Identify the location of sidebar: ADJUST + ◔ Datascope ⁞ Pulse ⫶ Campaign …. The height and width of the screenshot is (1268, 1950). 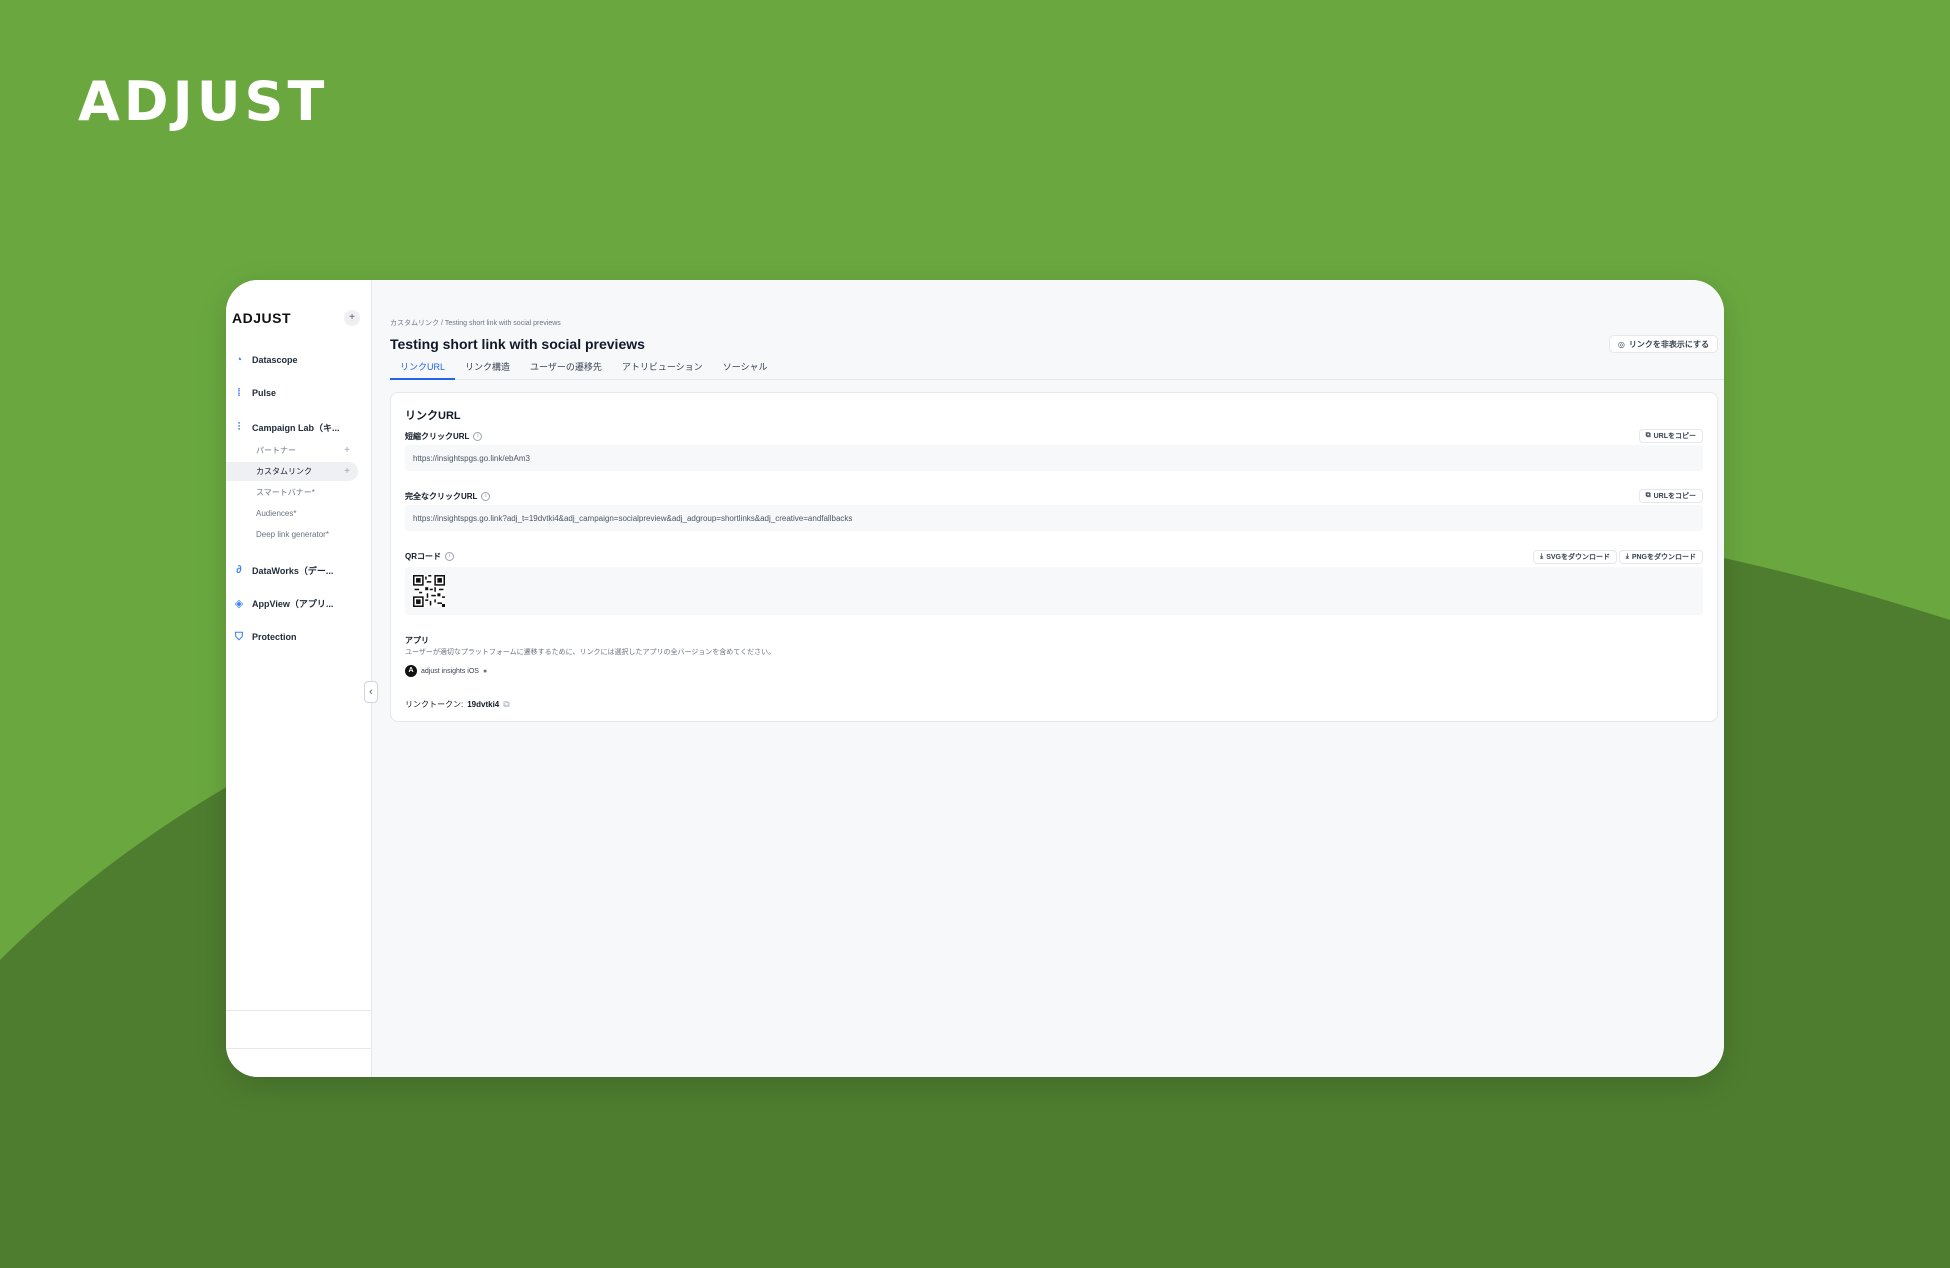
(299, 678).